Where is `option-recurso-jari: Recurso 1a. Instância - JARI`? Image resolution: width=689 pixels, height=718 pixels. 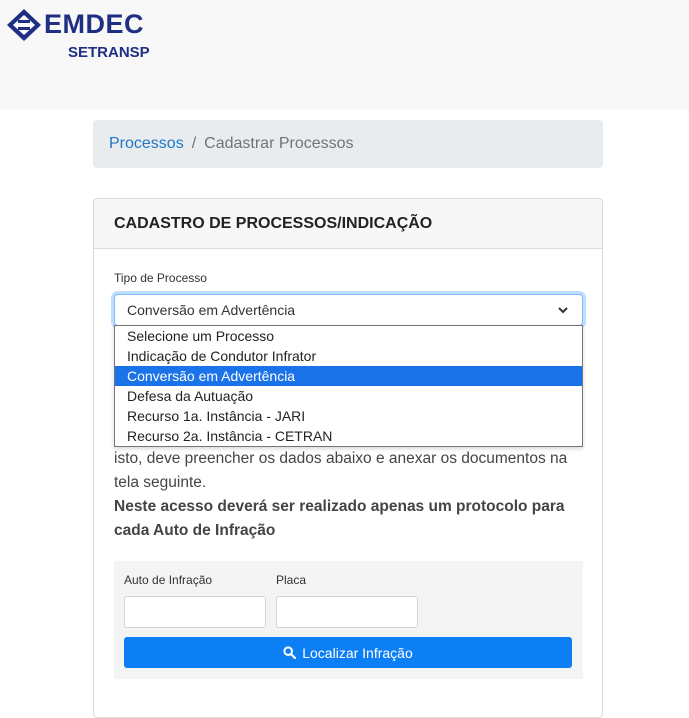 option-recurso-jari: Recurso 1a. Instância - JARI is located at coordinates (348, 416).